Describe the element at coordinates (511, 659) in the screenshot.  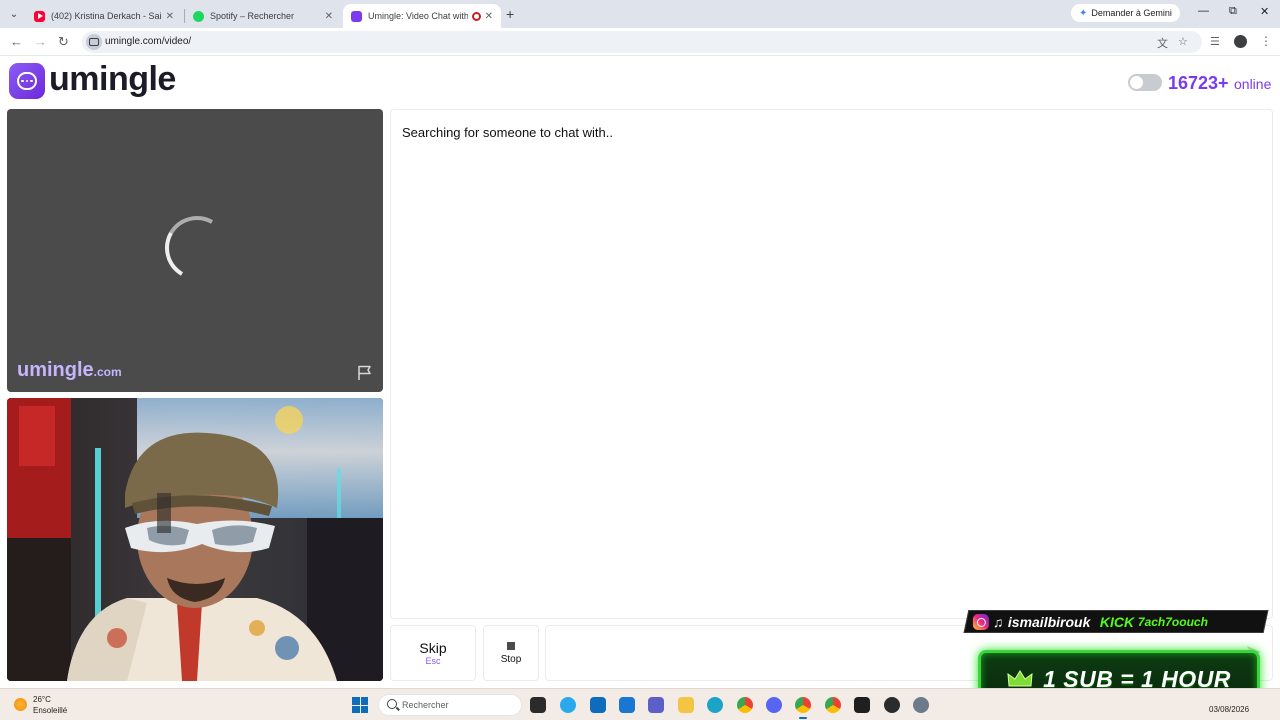
I see `stop-label: Stop` at that location.